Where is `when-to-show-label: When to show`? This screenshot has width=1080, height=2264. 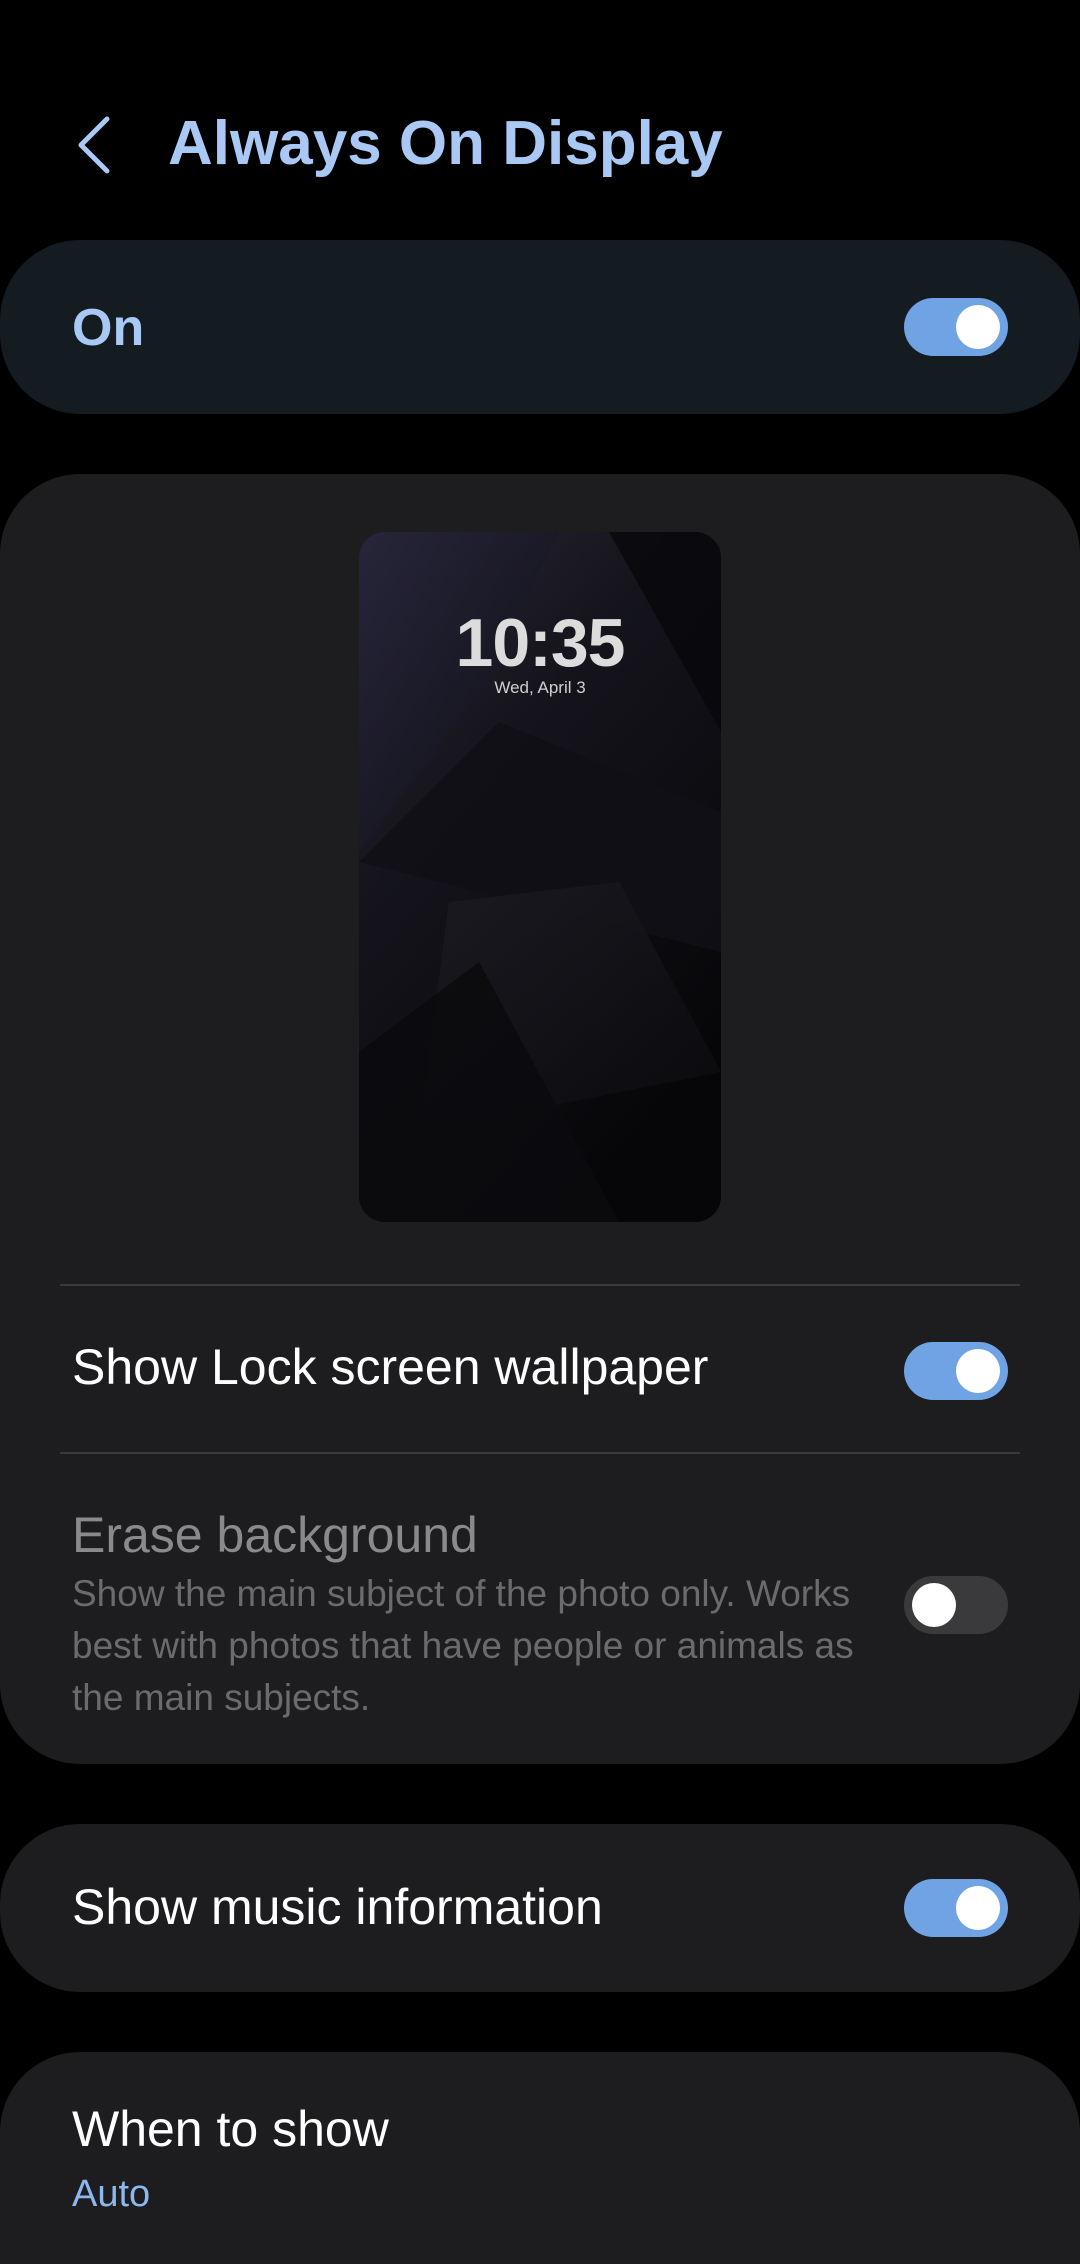
when-to-show-label: When to show is located at coordinates (230, 2129).